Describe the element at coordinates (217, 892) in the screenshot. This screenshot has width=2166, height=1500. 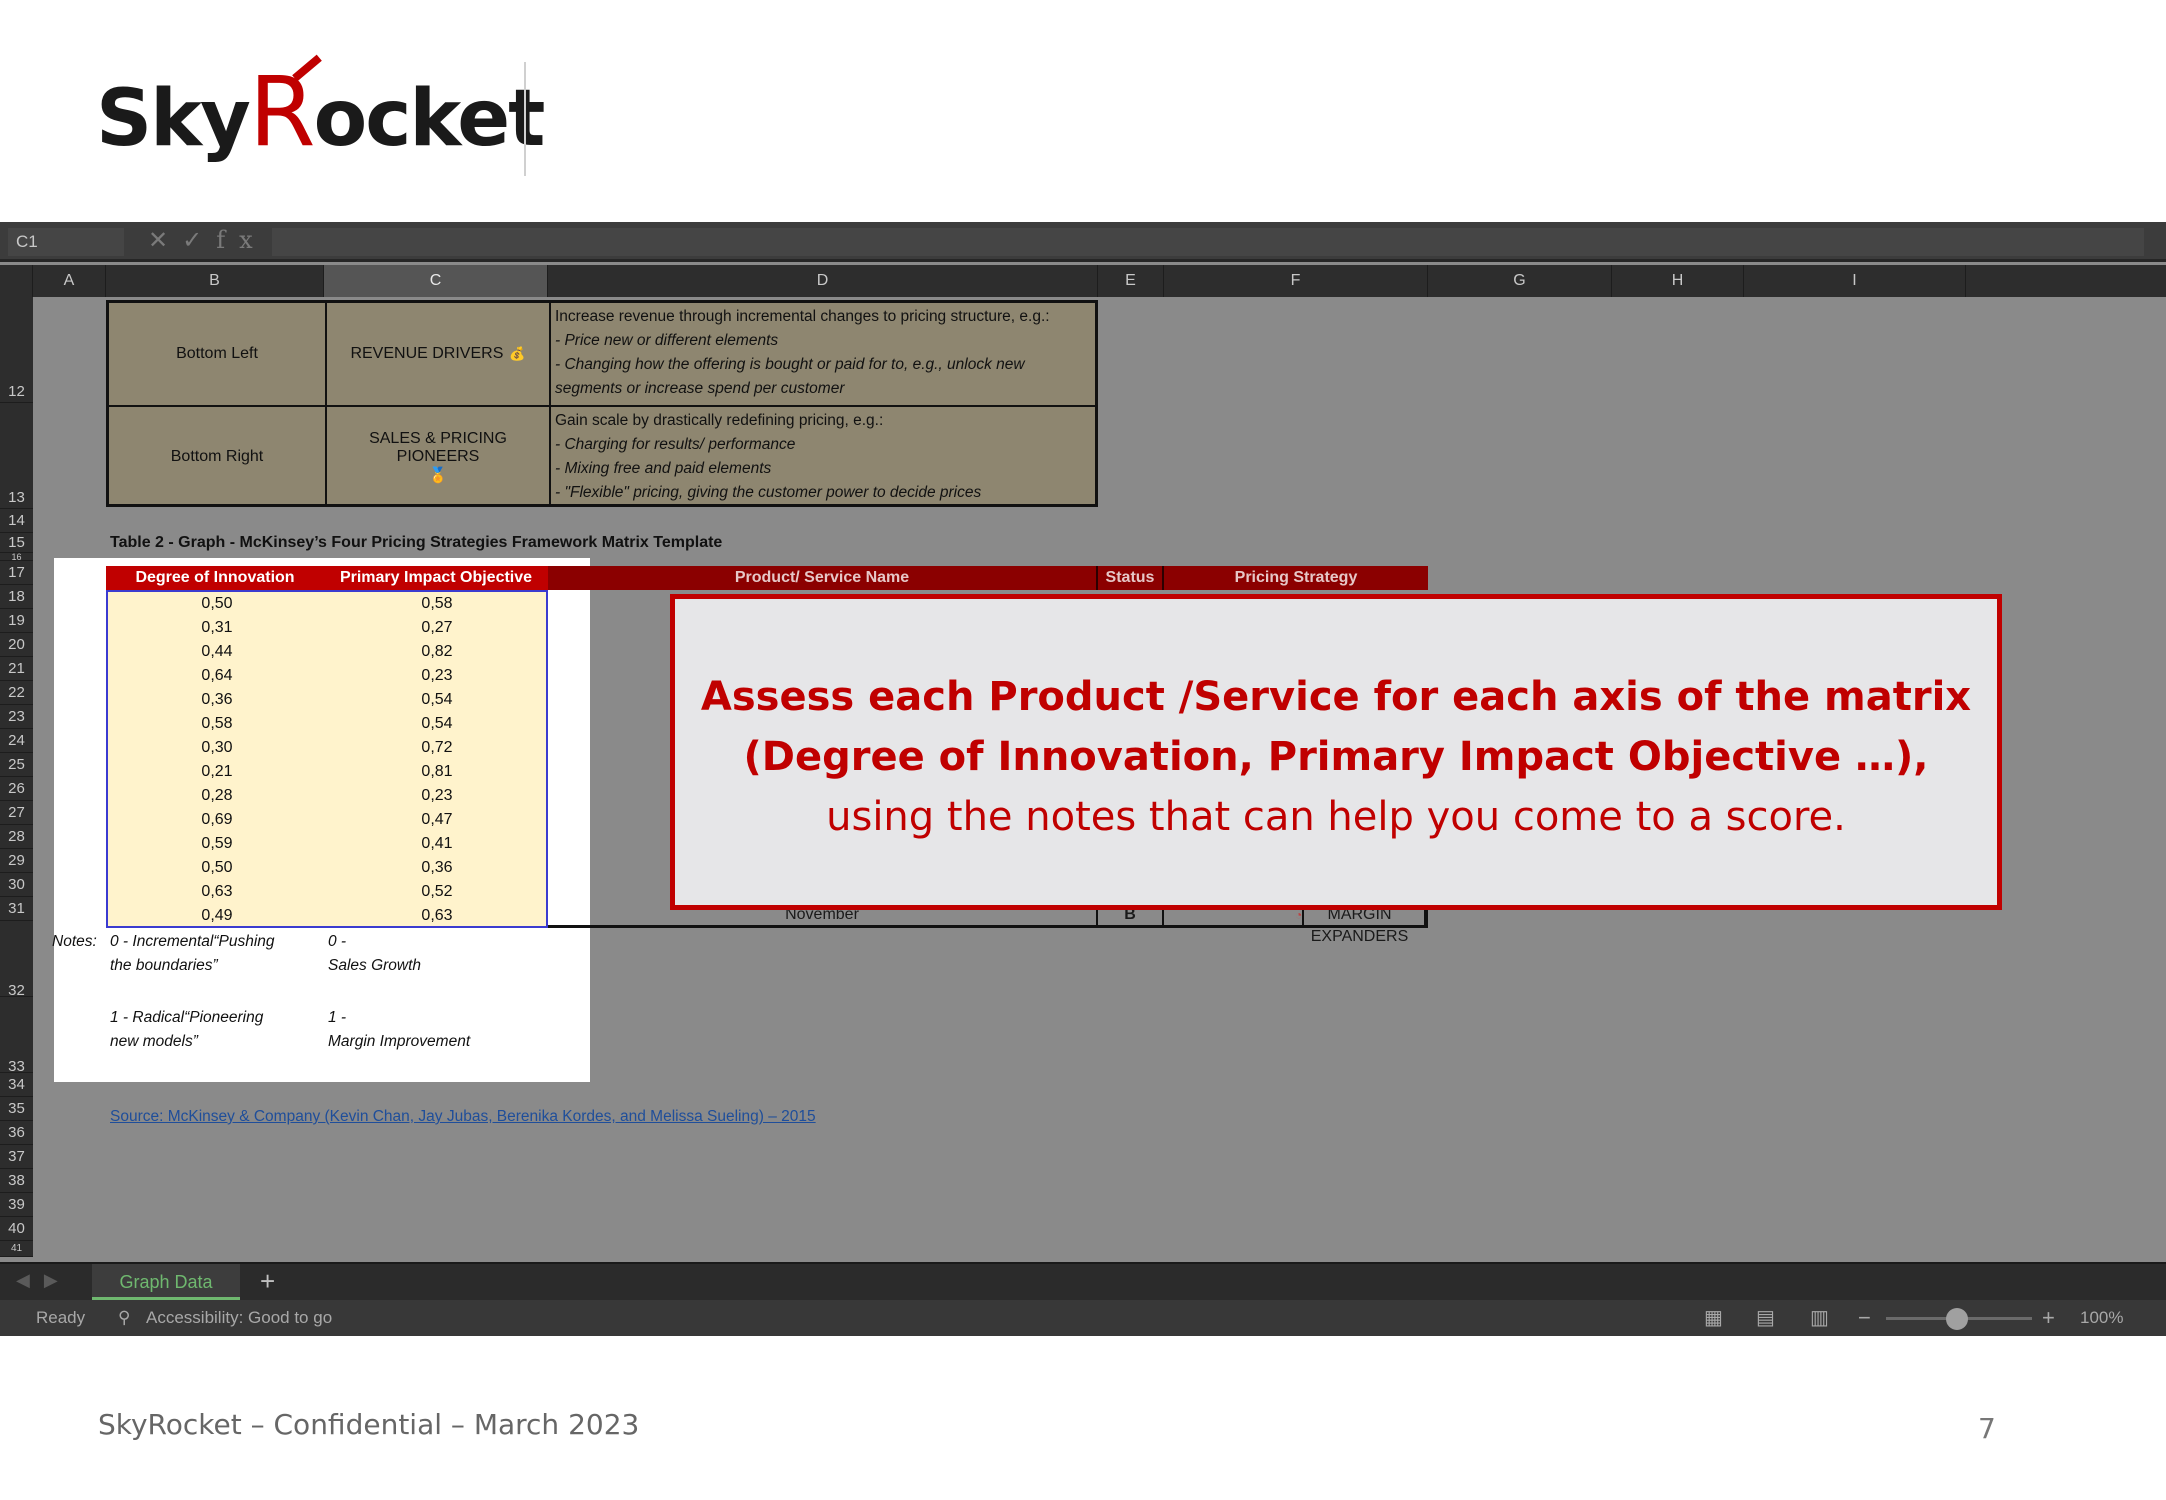
I see `innovation-score: 0,63` at that location.